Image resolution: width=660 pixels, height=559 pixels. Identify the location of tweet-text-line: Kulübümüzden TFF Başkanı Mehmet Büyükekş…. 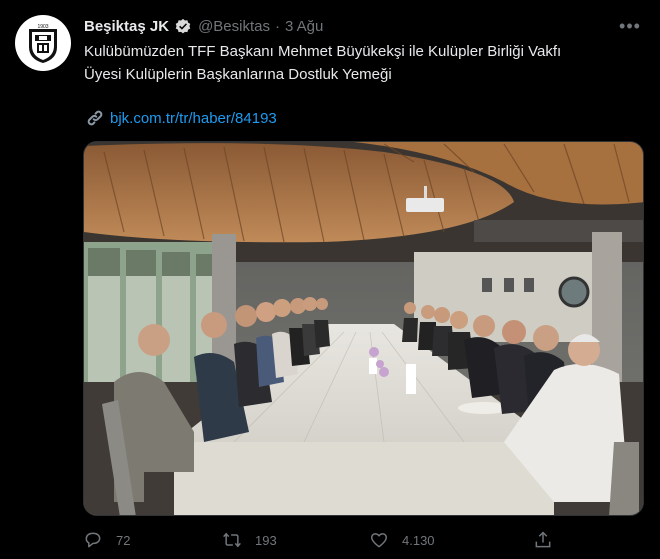
(323, 51).